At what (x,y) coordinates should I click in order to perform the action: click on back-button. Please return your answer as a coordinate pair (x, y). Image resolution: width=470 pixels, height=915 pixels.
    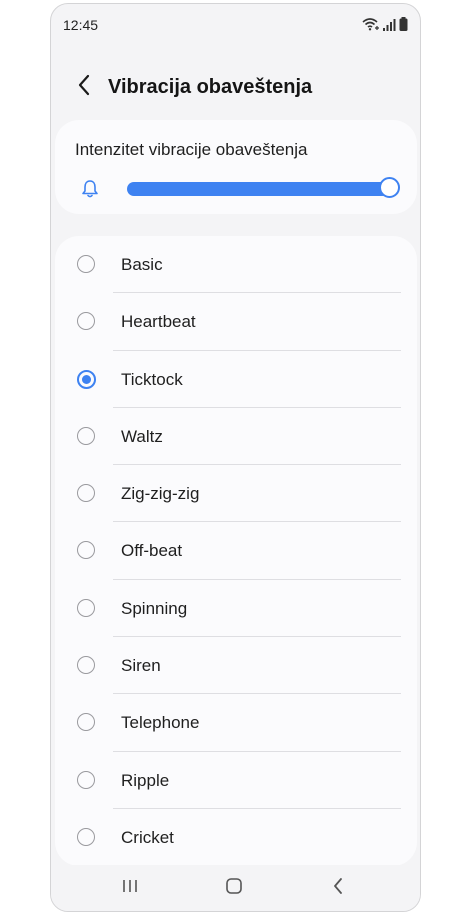
    Looking at the image, I should click on (84, 87).